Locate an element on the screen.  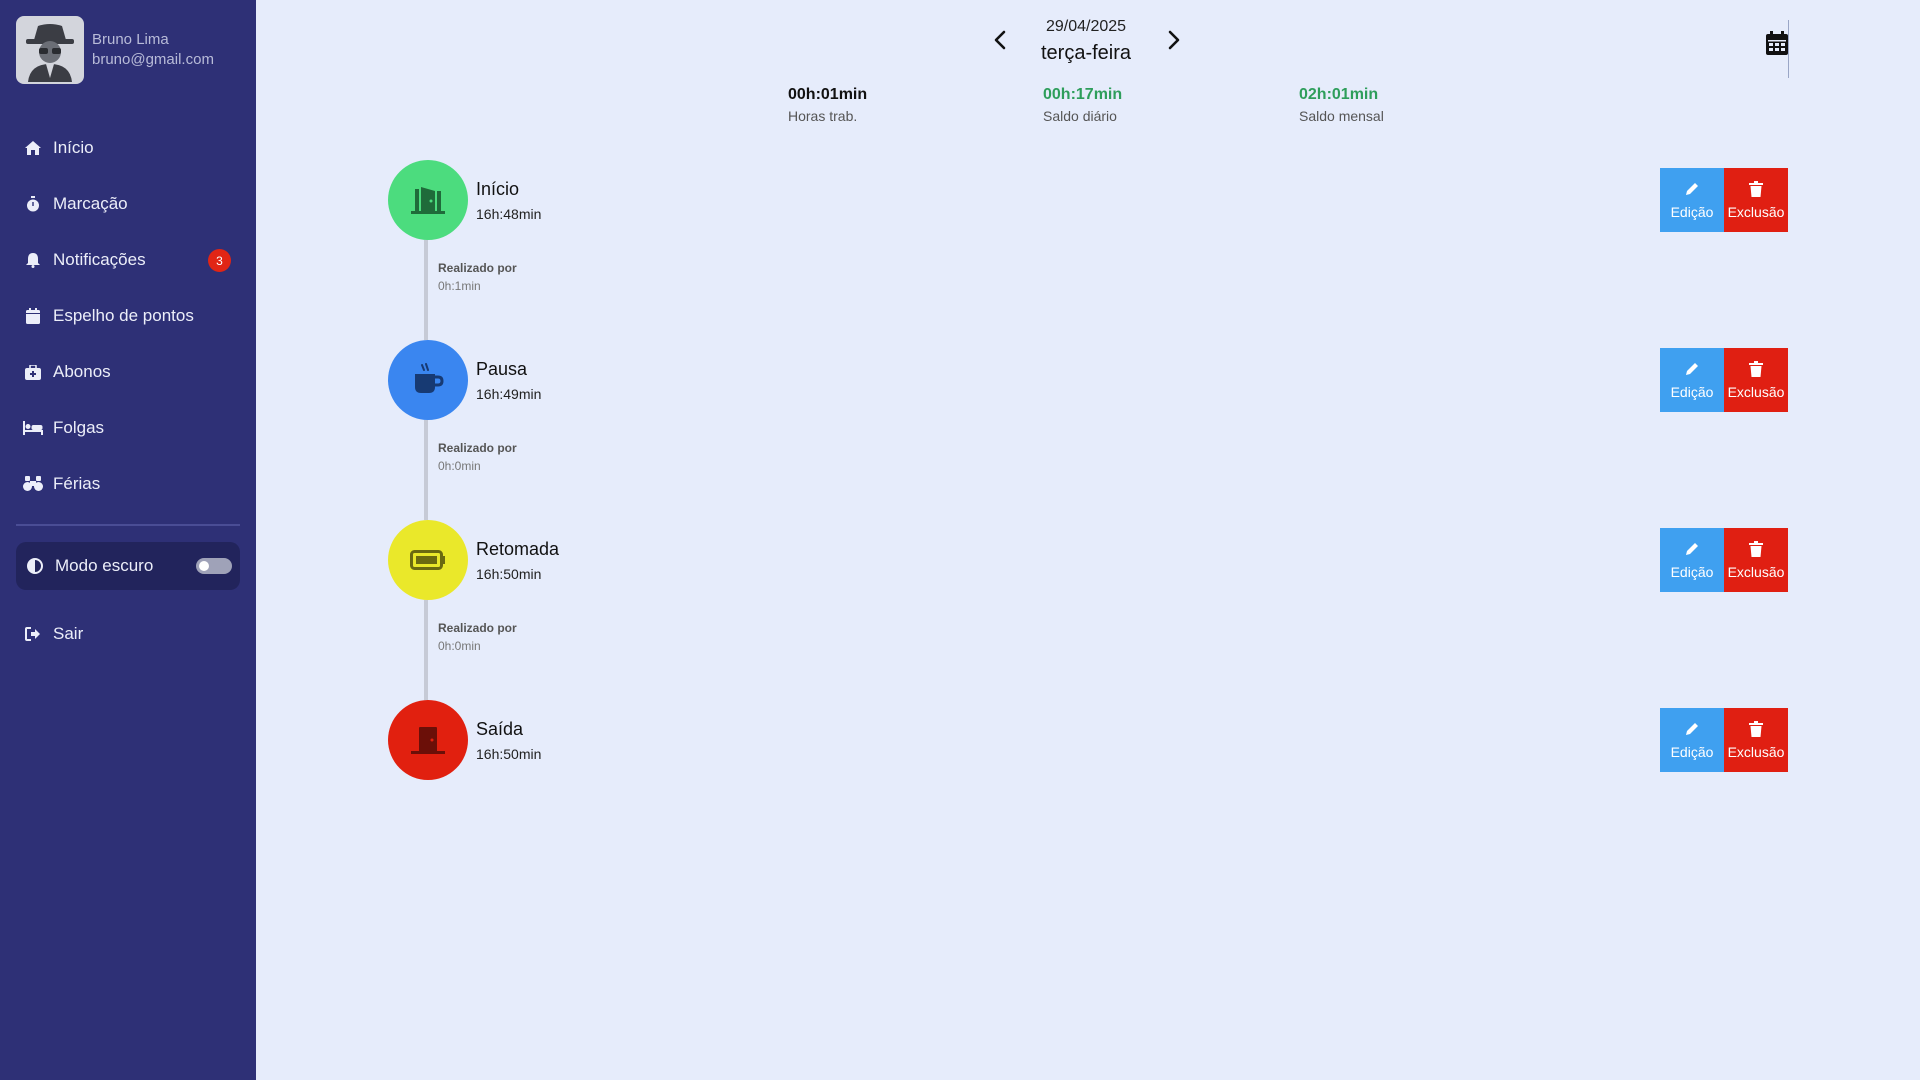
stat-saldo-diario: 00h:17min Saldo diário is located at coordinates (1082, 105).